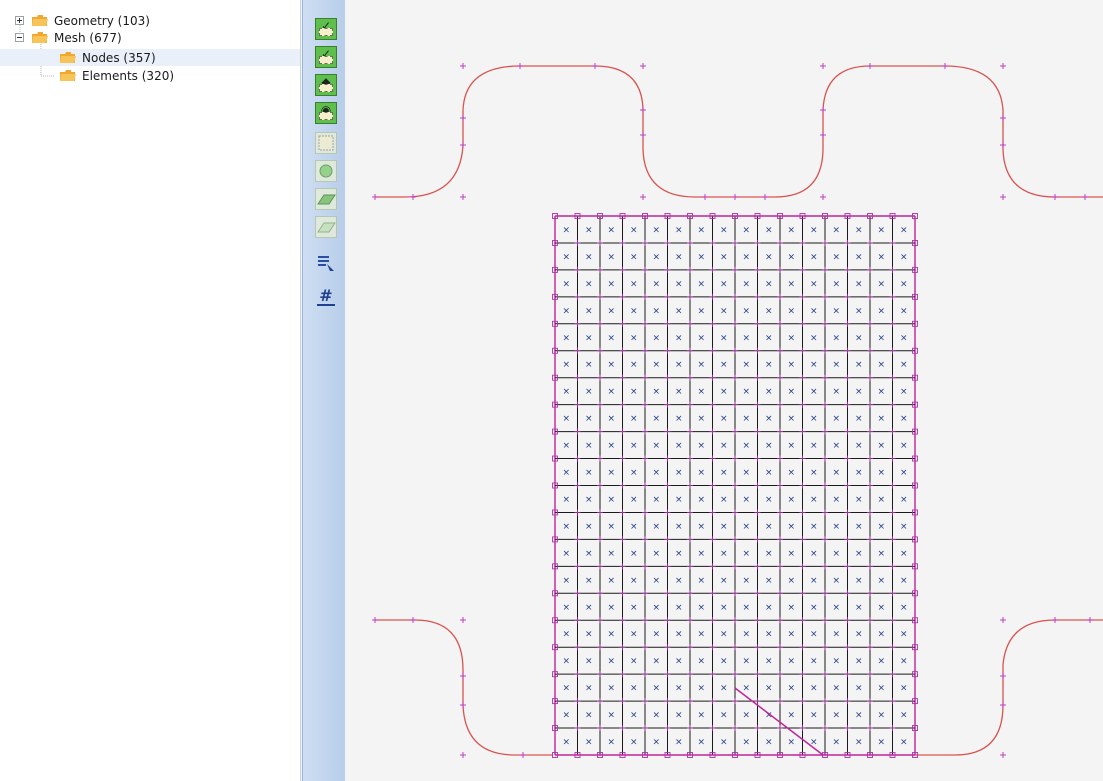  I want to click on plane-light-button, so click(326, 227).